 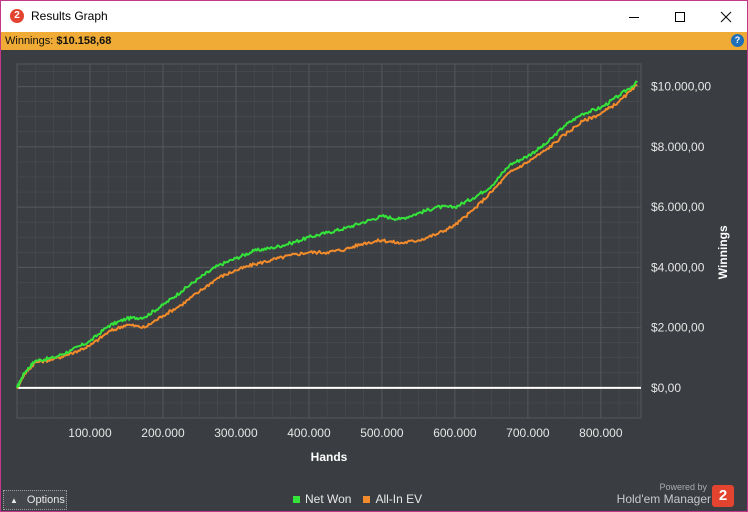 What do you see at coordinates (84, 41) in the screenshot?
I see `winnings-value: $10.158,68` at bounding box center [84, 41].